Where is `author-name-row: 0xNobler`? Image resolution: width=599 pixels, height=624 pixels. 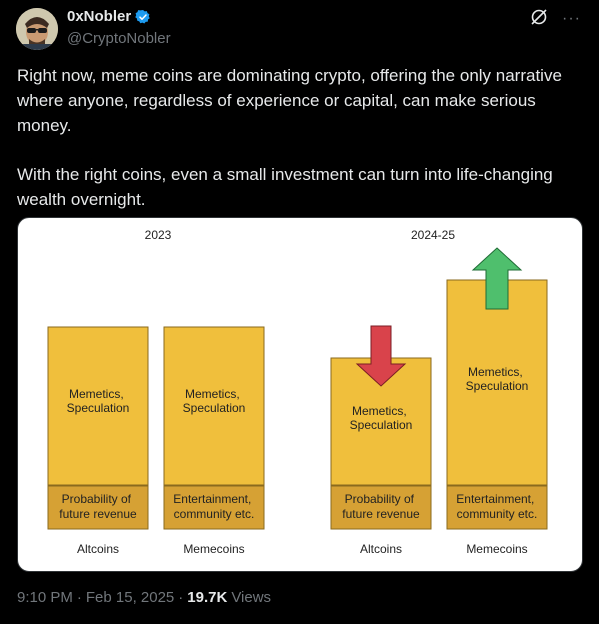 author-name-row: 0xNobler is located at coordinates (109, 16).